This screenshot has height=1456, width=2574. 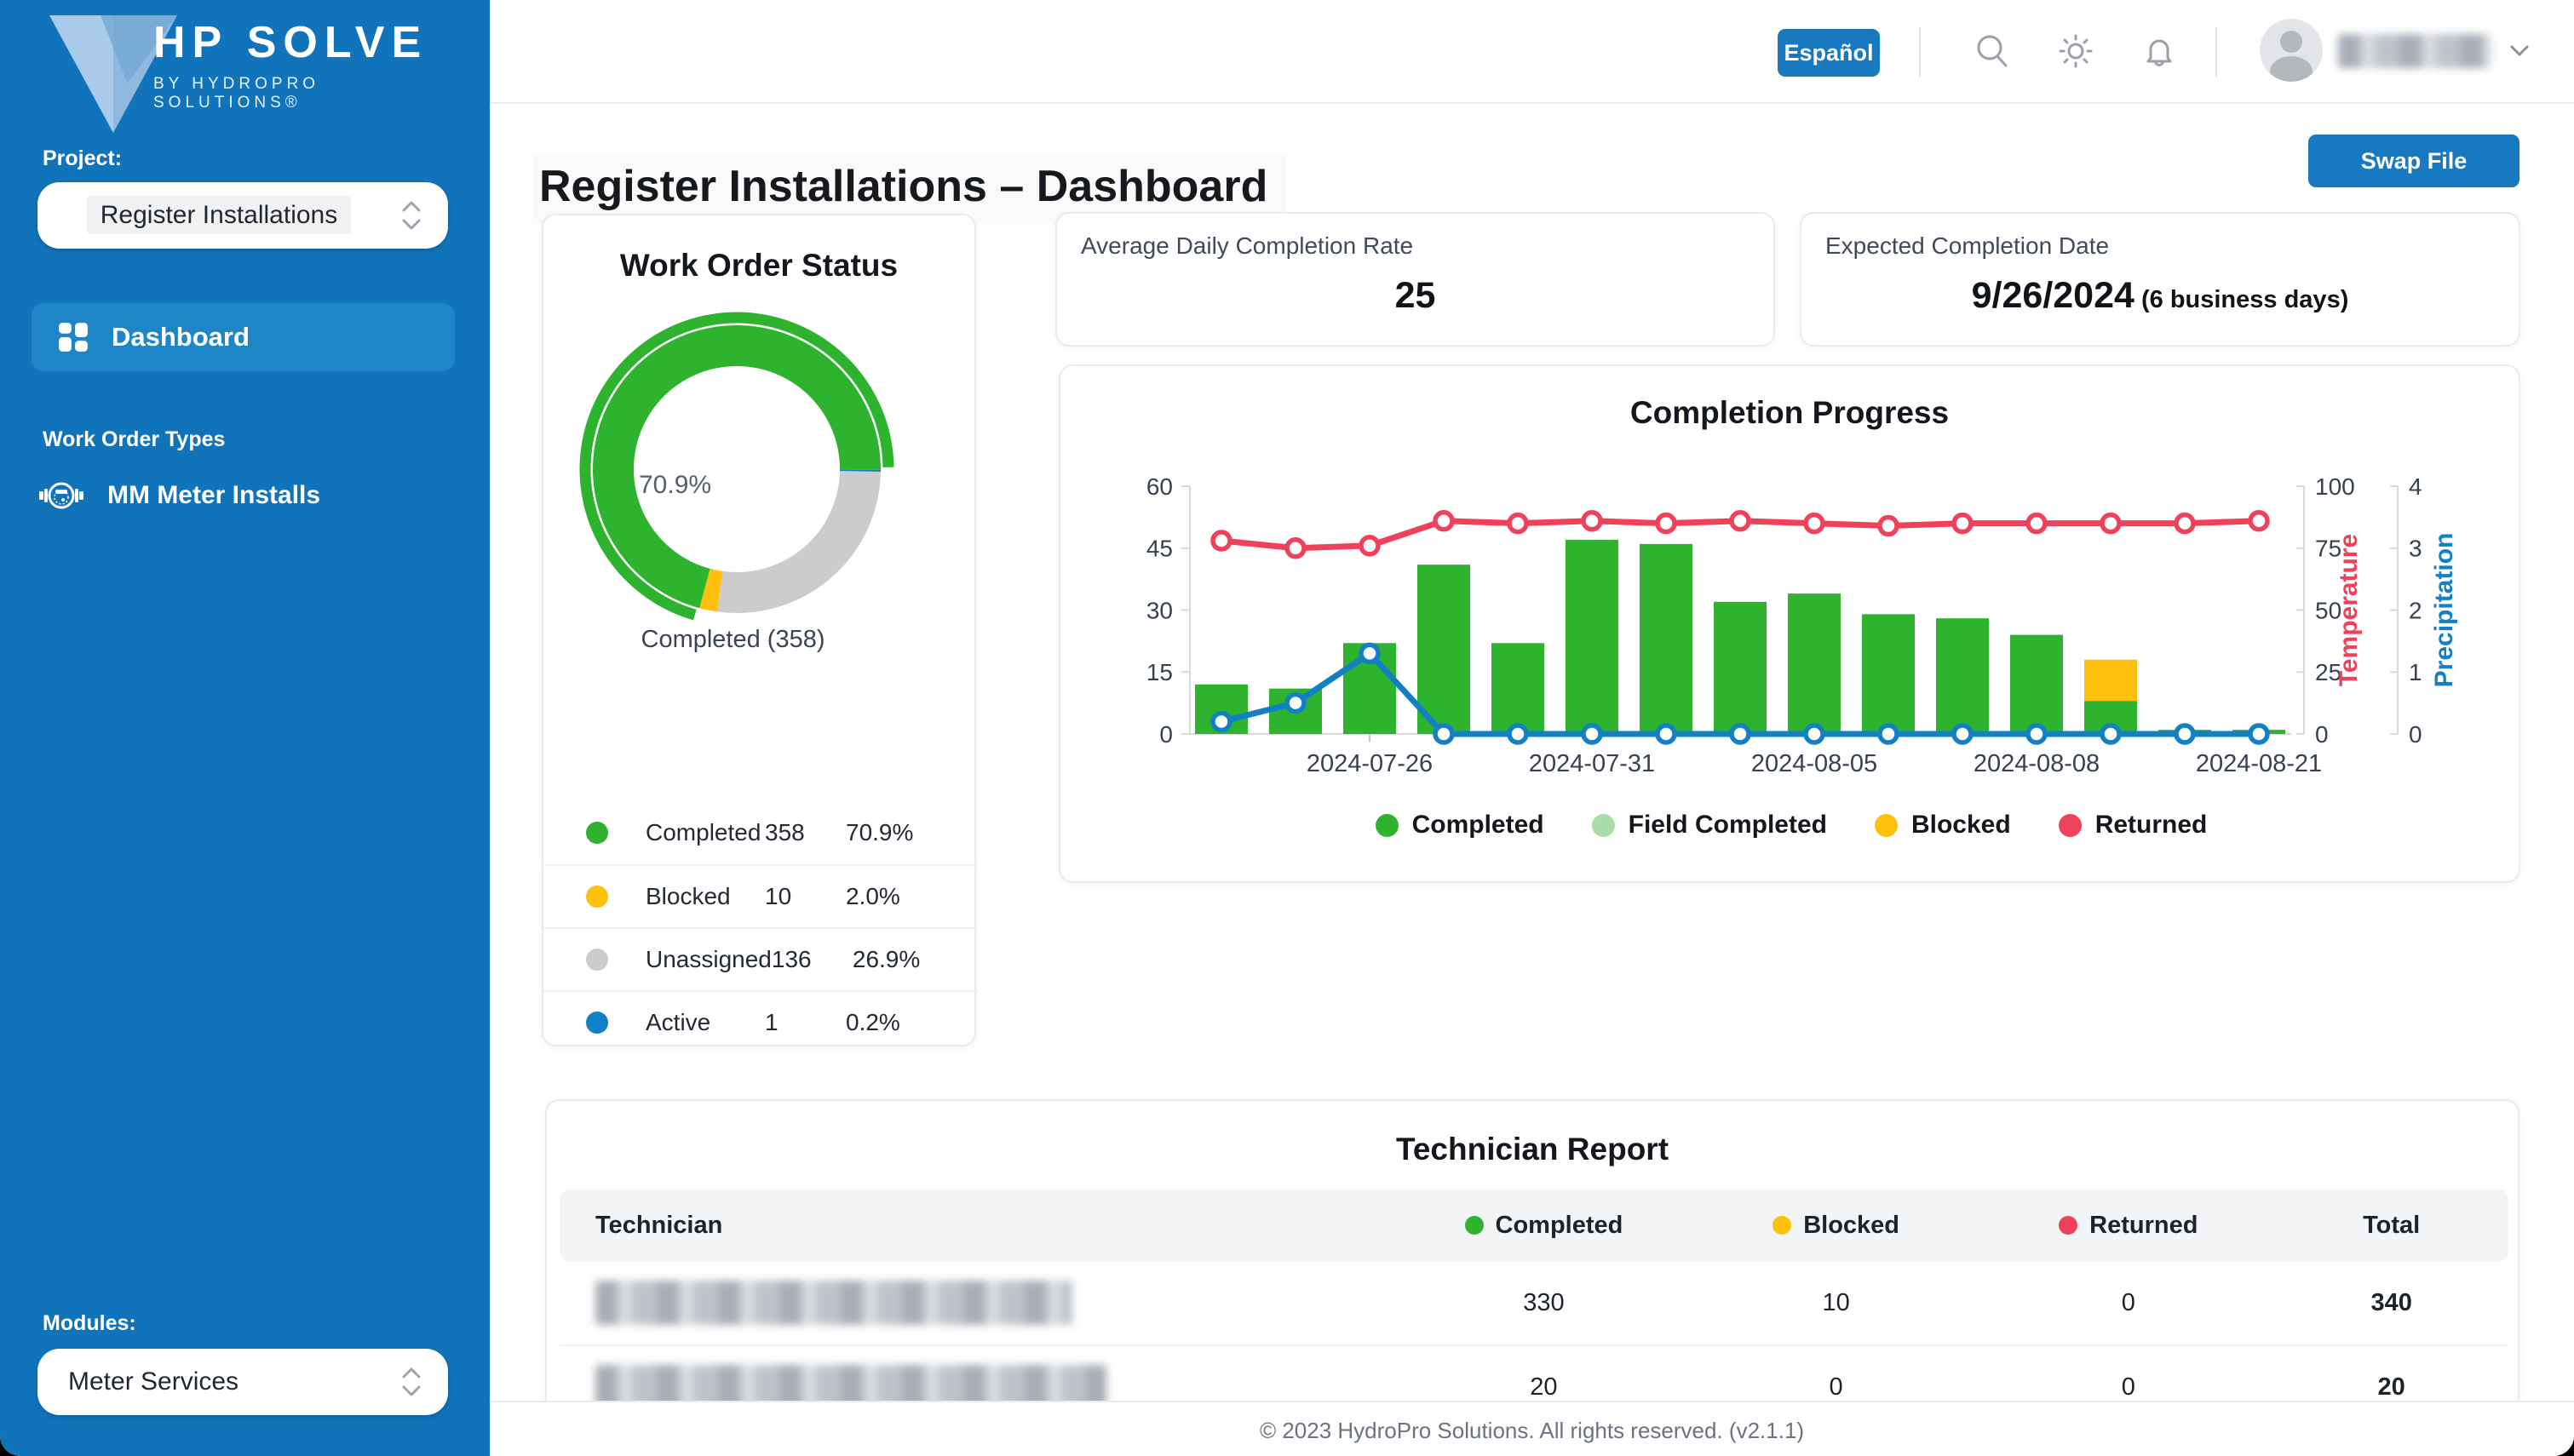 I want to click on expected-date-value: 9/26/2024 (6 business days), so click(x=2160, y=295).